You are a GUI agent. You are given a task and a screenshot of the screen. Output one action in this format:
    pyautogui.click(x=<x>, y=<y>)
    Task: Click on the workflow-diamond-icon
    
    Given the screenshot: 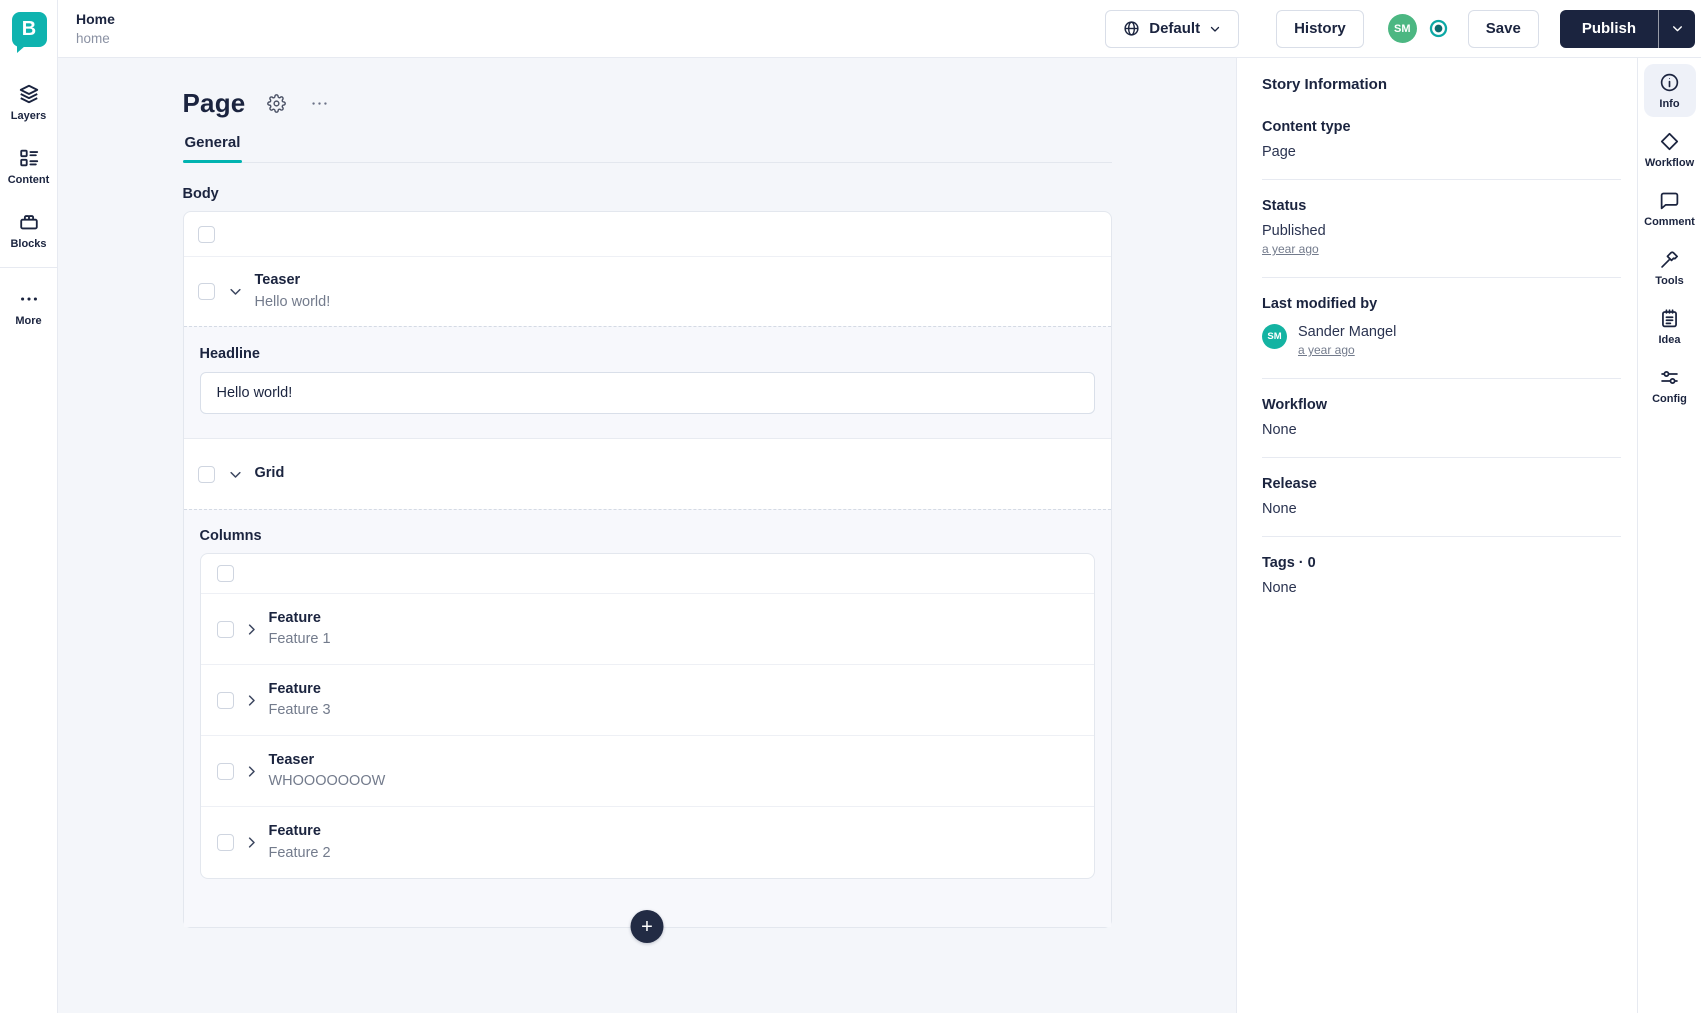 What is the action you would take?
    pyautogui.click(x=1669, y=141)
    